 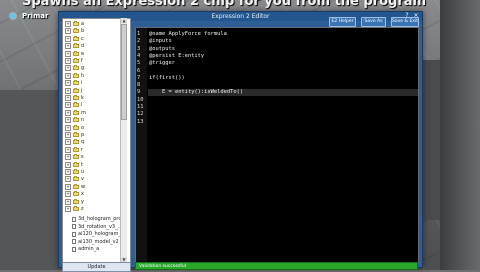 I want to click on line-number: 6, so click(x=139, y=70).